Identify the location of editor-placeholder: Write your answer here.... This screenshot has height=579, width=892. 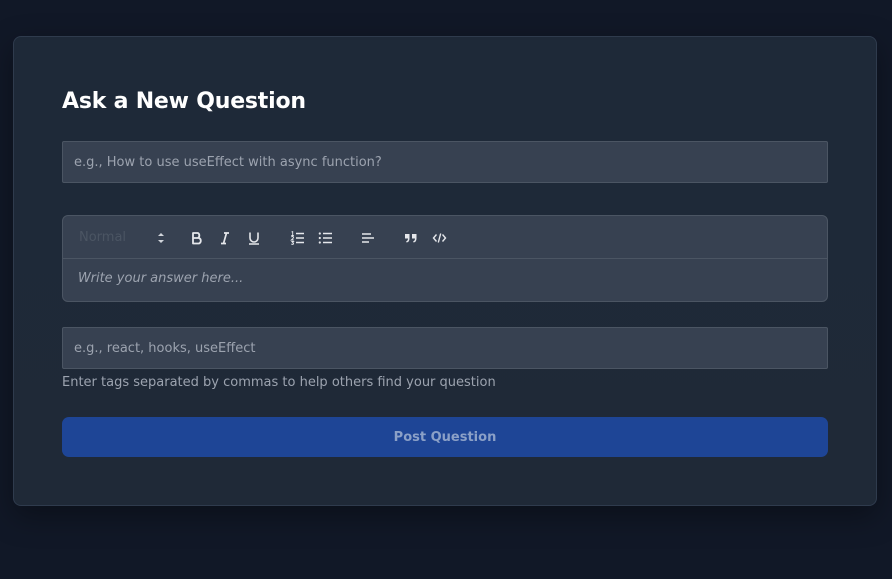
(161, 278).